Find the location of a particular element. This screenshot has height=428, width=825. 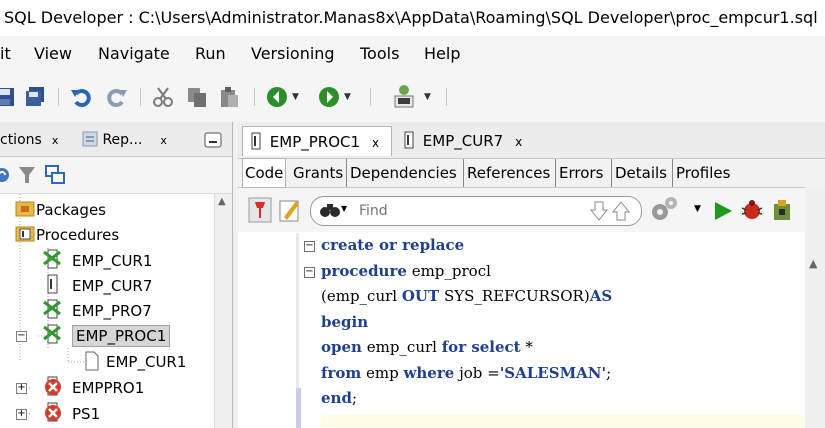

filter-icon is located at coordinates (27, 175).